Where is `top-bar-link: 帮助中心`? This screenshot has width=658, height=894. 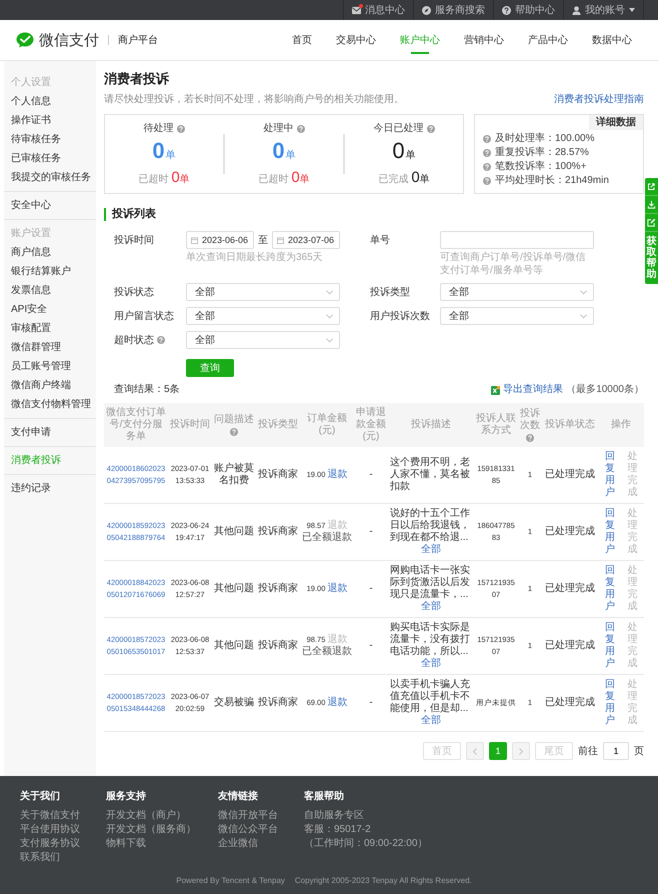 top-bar-link: 帮助中心 is located at coordinates (528, 10).